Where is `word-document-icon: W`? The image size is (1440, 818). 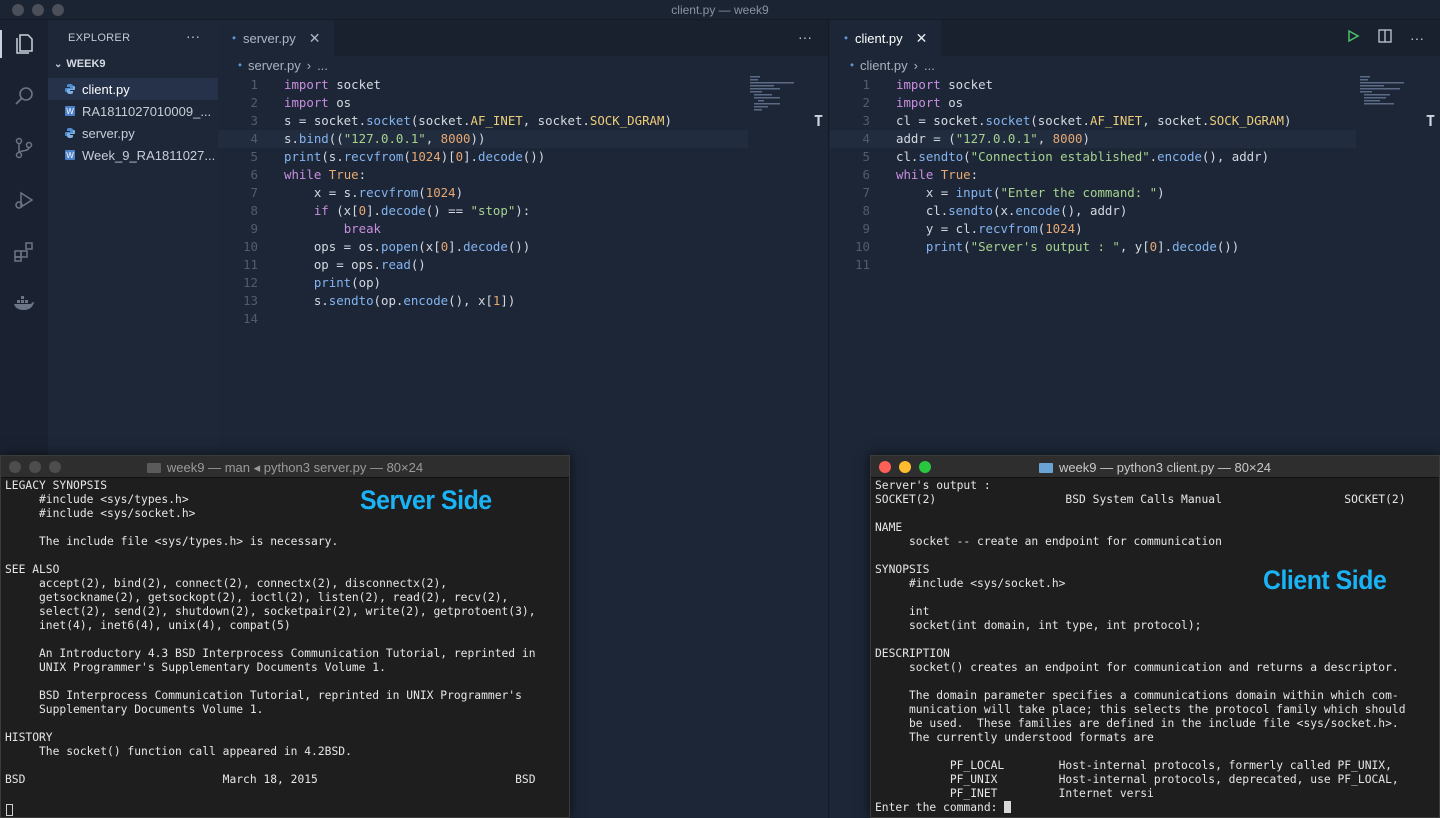
word-document-icon: W is located at coordinates (70, 155).